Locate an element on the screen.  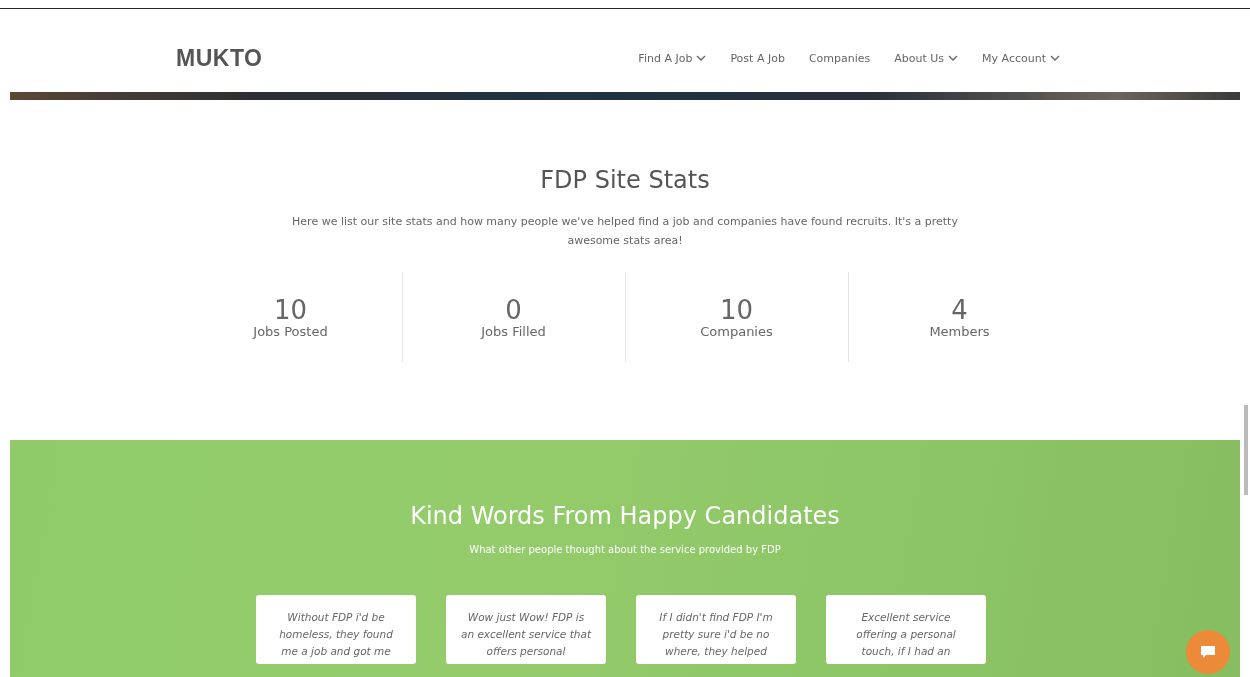
nav-link: My Account is located at coordinates (1021, 58).